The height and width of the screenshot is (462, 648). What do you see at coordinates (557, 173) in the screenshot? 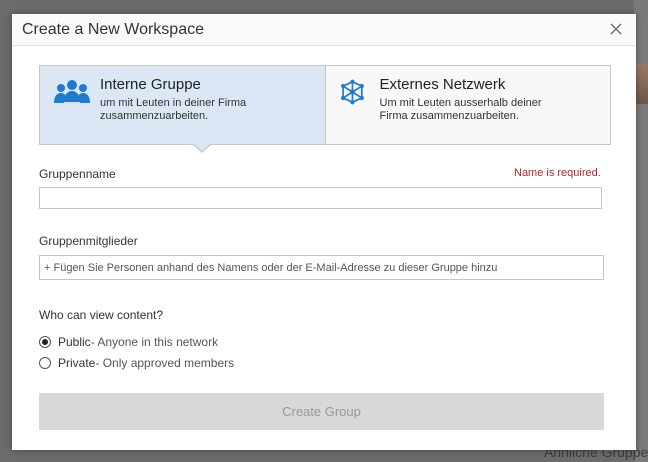
I see `group-name-error: Name is required.` at bounding box center [557, 173].